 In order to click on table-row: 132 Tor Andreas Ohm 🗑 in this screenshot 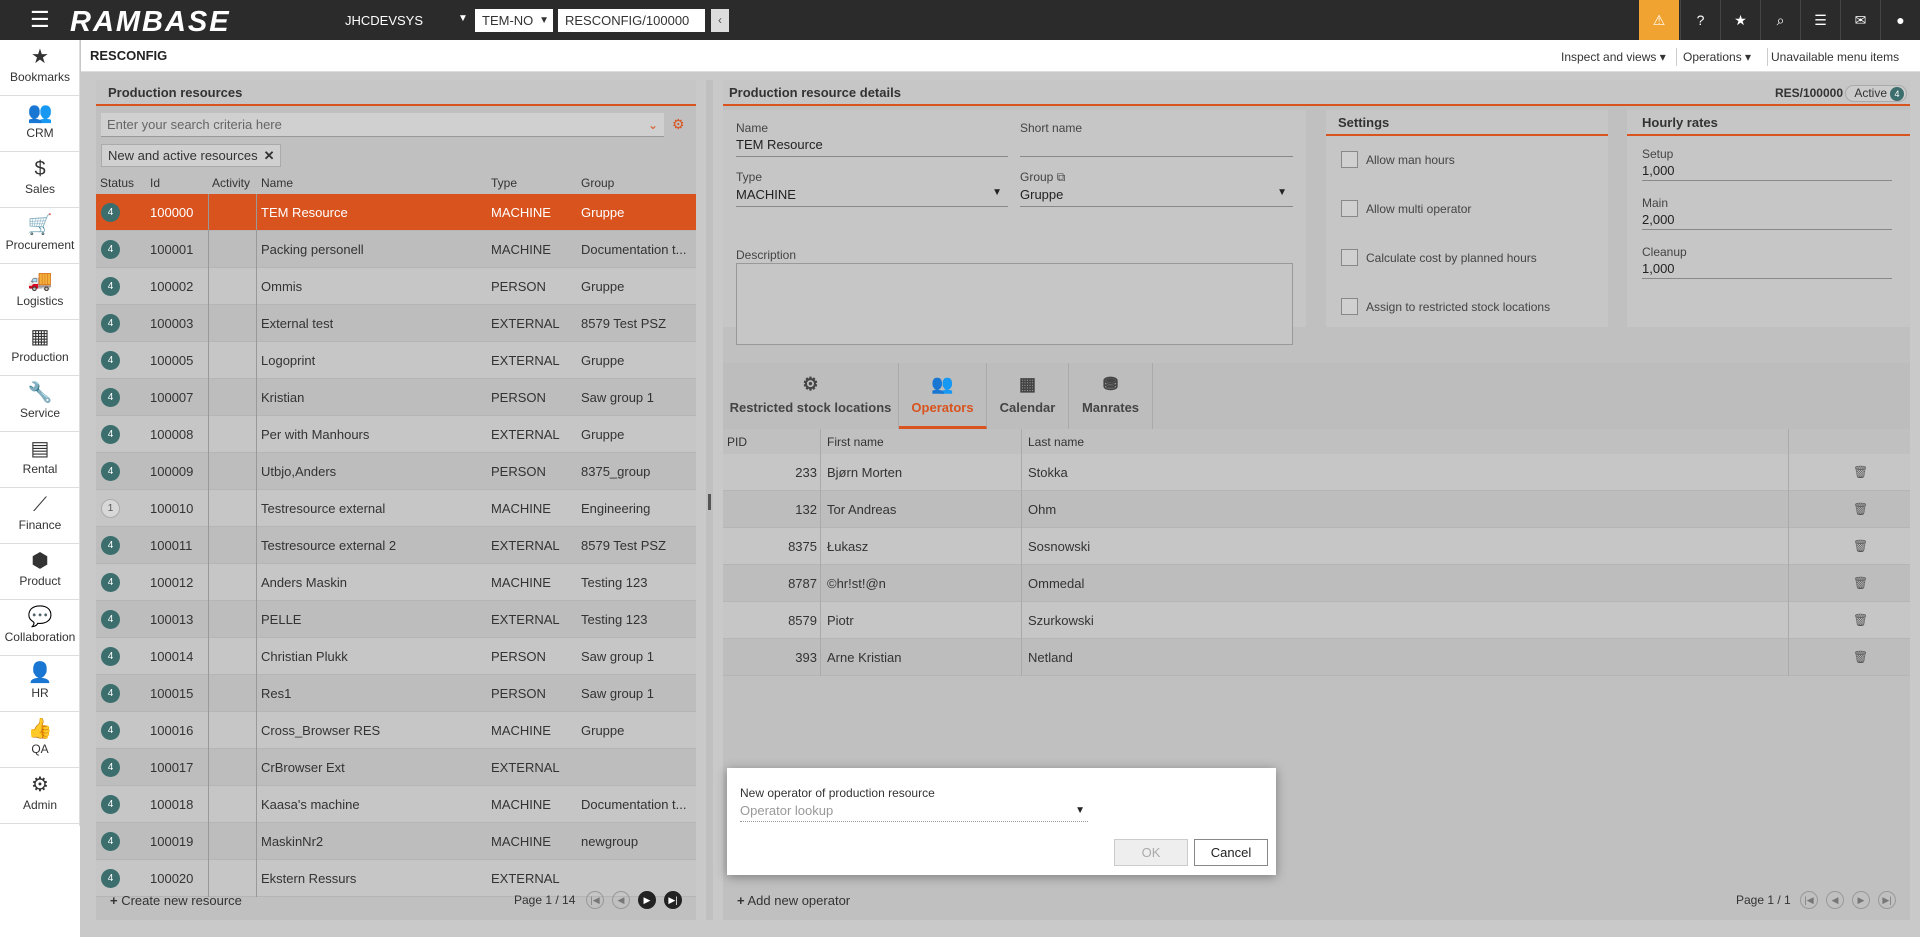, I will do `click(1316, 509)`.